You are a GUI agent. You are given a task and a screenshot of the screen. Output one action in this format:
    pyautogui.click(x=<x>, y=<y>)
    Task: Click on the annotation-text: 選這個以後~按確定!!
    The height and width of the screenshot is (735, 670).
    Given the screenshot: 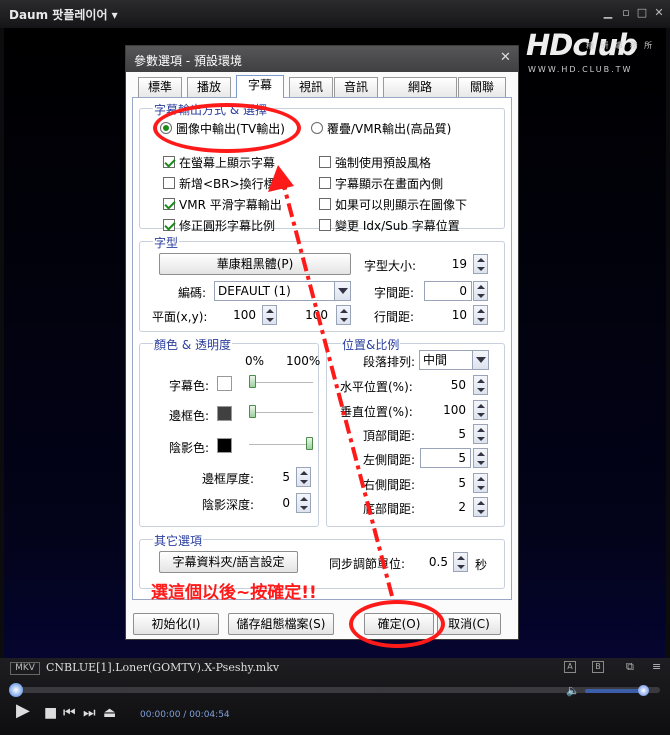 What is the action you would take?
    pyautogui.click(x=234, y=593)
    